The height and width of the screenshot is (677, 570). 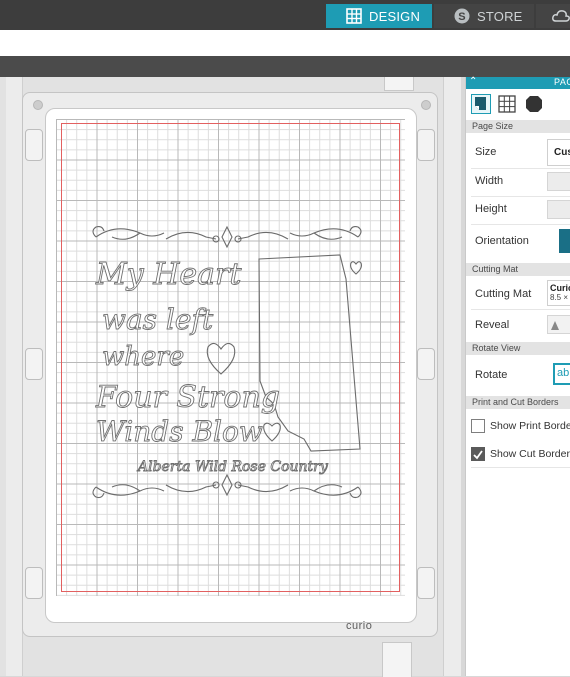 What do you see at coordinates (489, 181) in the screenshot?
I see `width-label: Width` at bounding box center [489, 181].